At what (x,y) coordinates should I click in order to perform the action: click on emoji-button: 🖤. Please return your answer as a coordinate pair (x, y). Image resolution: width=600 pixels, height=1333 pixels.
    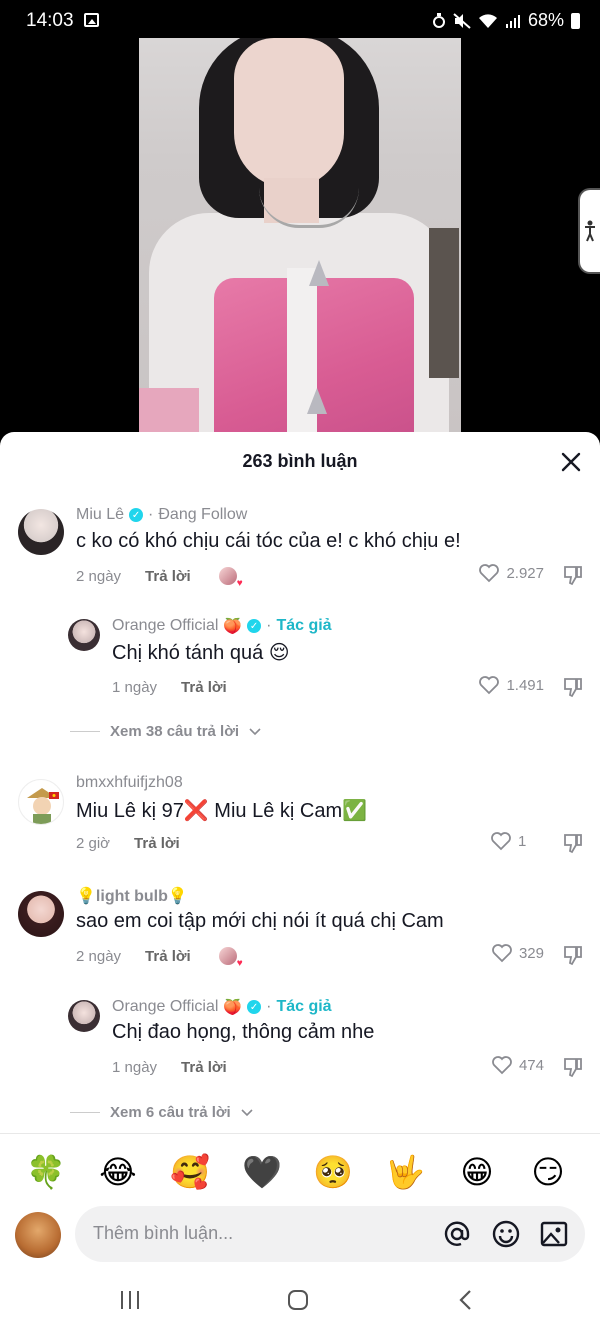
    Looking at the image, I should click on (262, 1172).